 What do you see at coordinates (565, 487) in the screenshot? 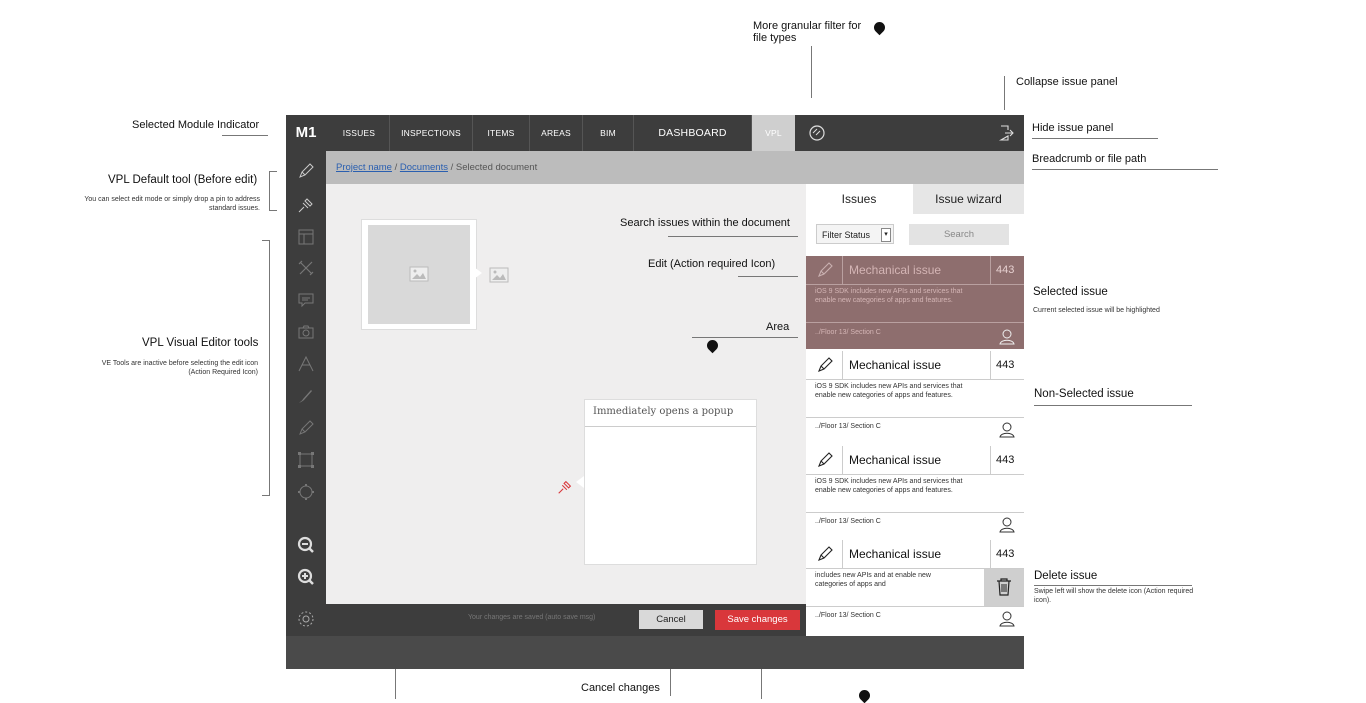
I see `dropped-pin-icon` at bounding box center [565, 487].